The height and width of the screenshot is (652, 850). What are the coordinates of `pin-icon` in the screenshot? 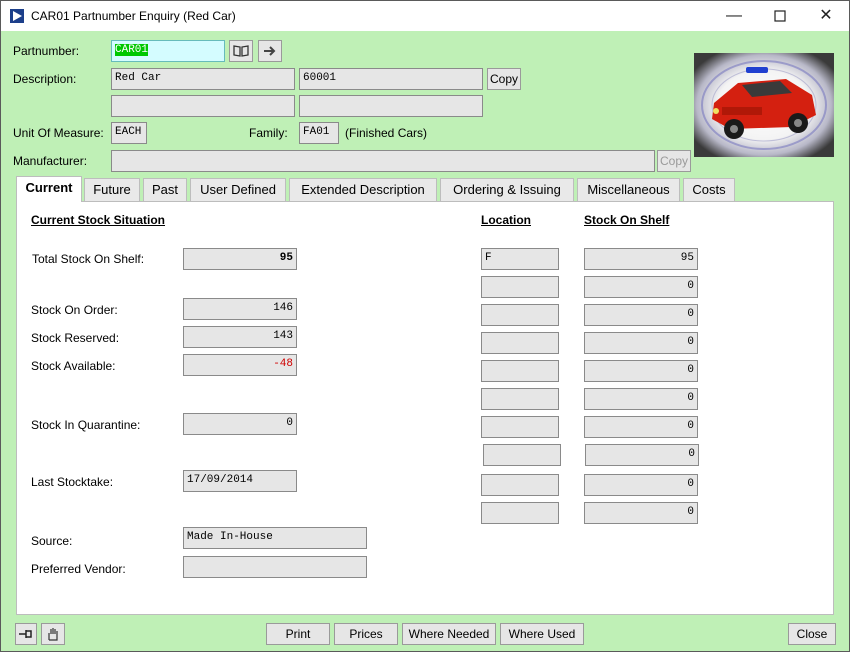 It's located at (25, 634).